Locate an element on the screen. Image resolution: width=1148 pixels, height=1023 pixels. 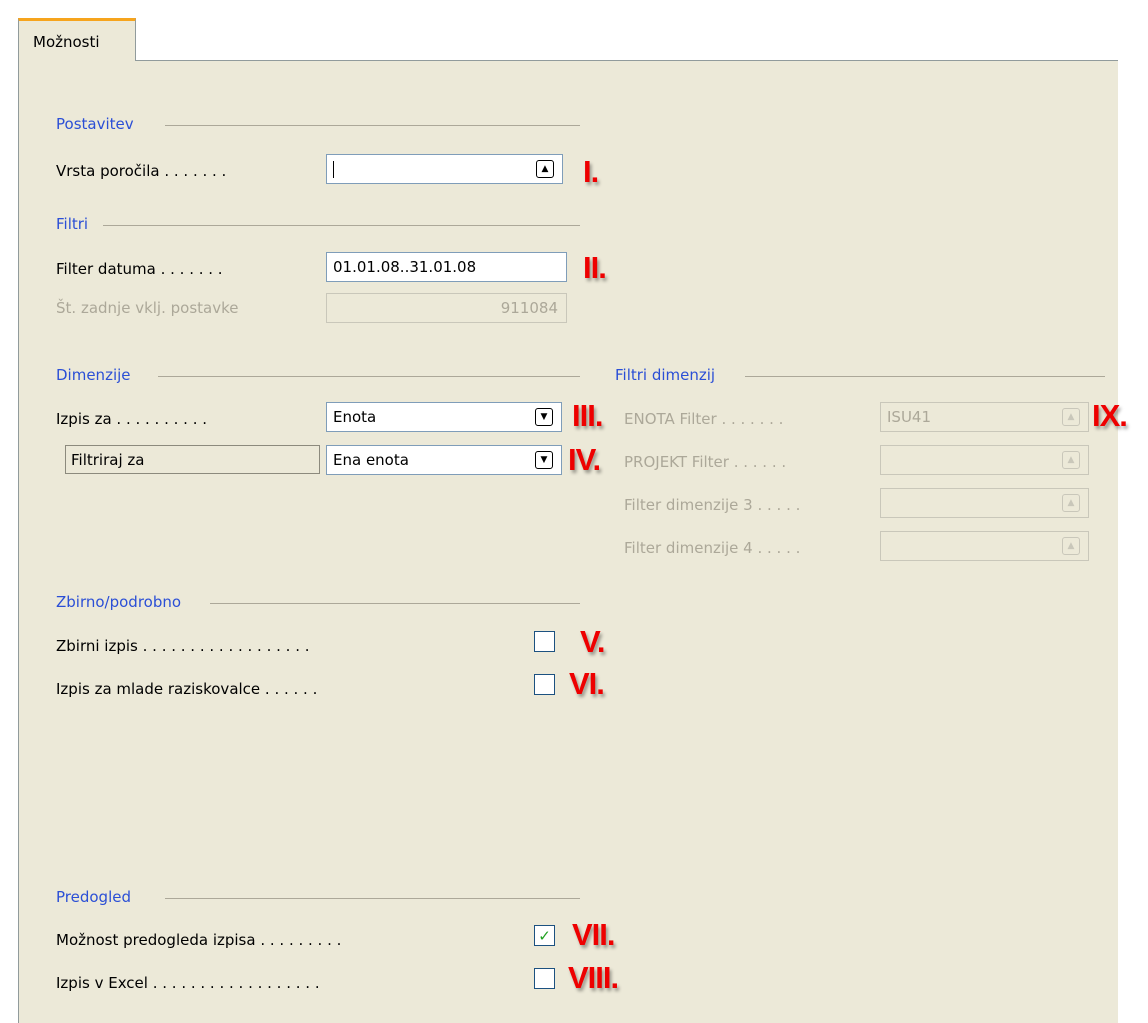
zbirni-izpis-checkbox is located at coordinates (544, 641).